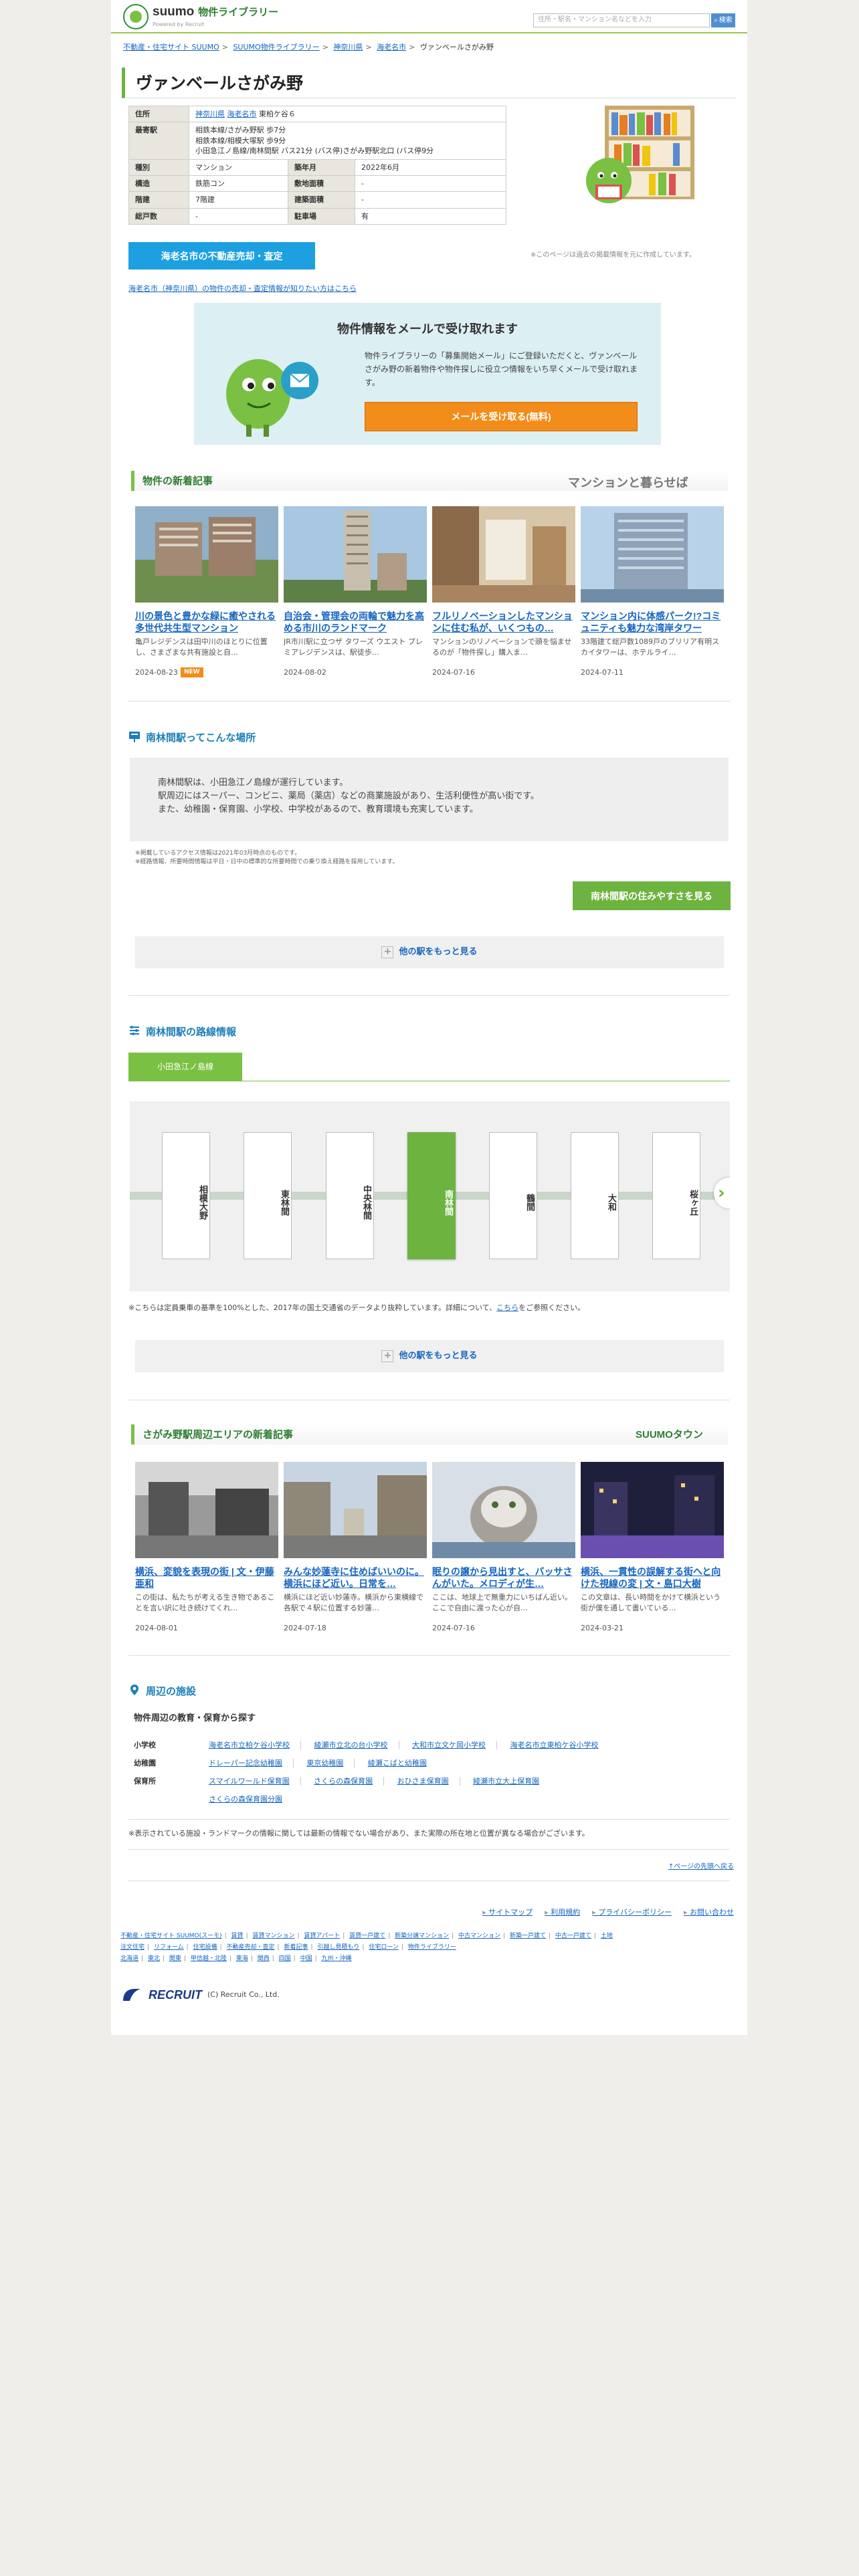 The width and height of the screenshot is (859, 2576). What do you see at coordinates (350, 1195) in the screenshot?
I see `route-station: 中央林間` at bounding box center [350, 1195].